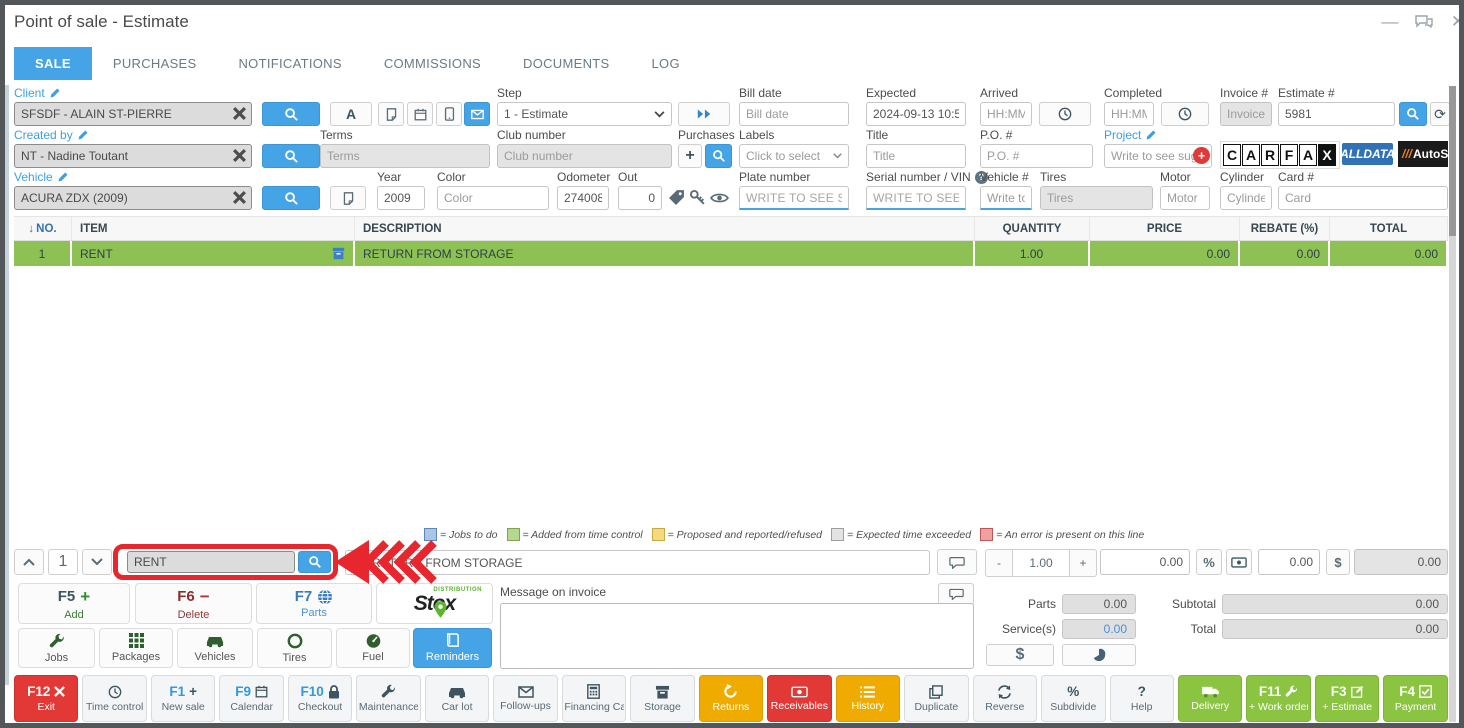 The width and height of the screenshot is (1464, 728). I want to click on title-input, so click(916, 156).